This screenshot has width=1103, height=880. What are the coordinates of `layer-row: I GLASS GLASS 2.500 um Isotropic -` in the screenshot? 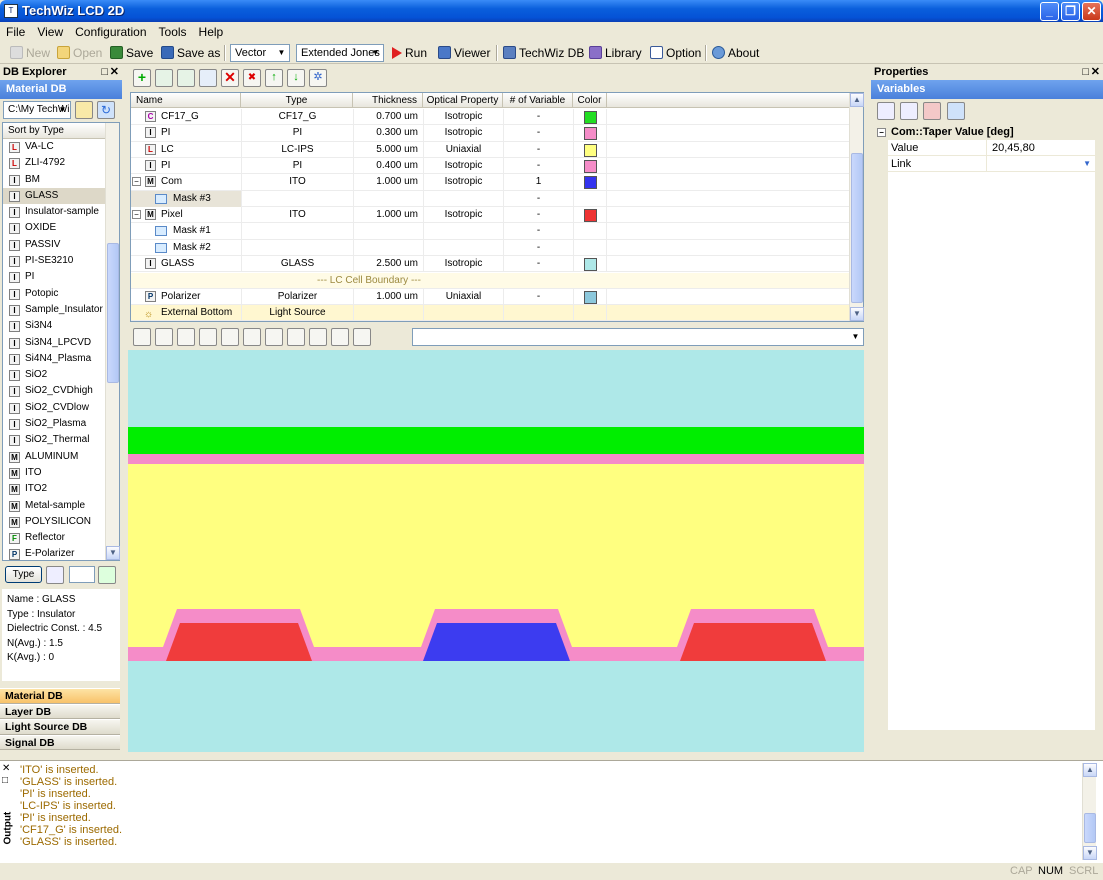 It's located at (490, 264).